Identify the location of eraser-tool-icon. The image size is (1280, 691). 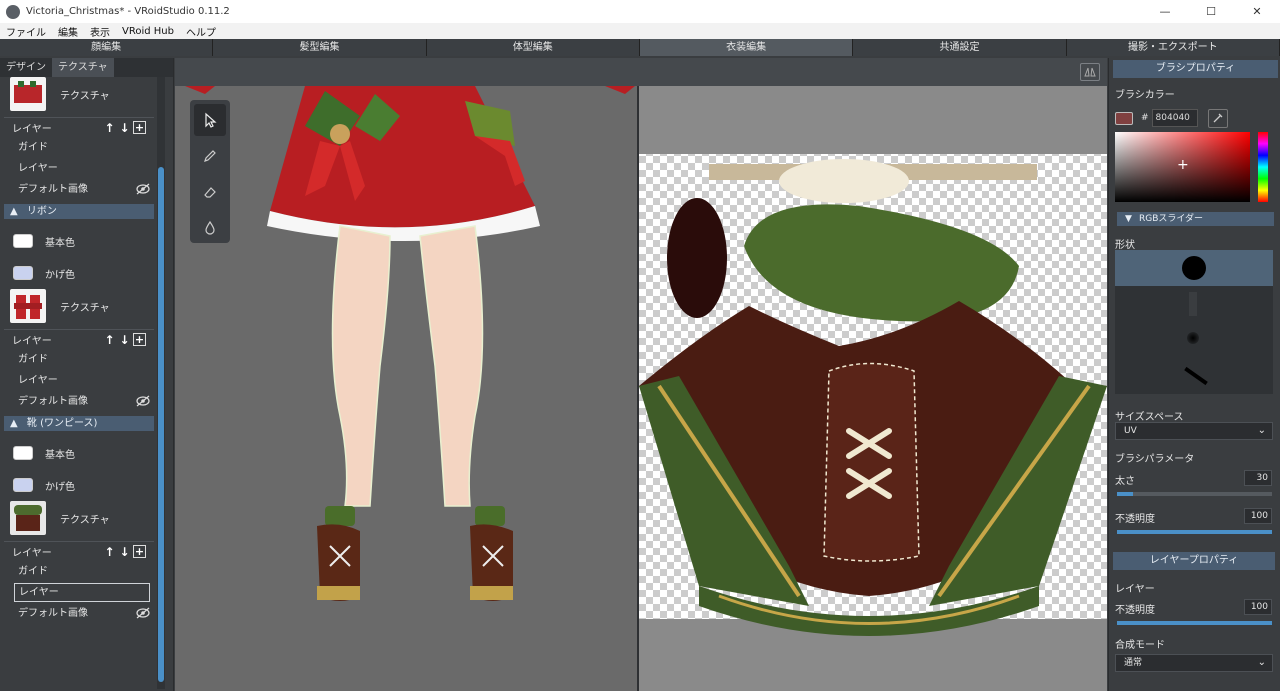
(210, 192).